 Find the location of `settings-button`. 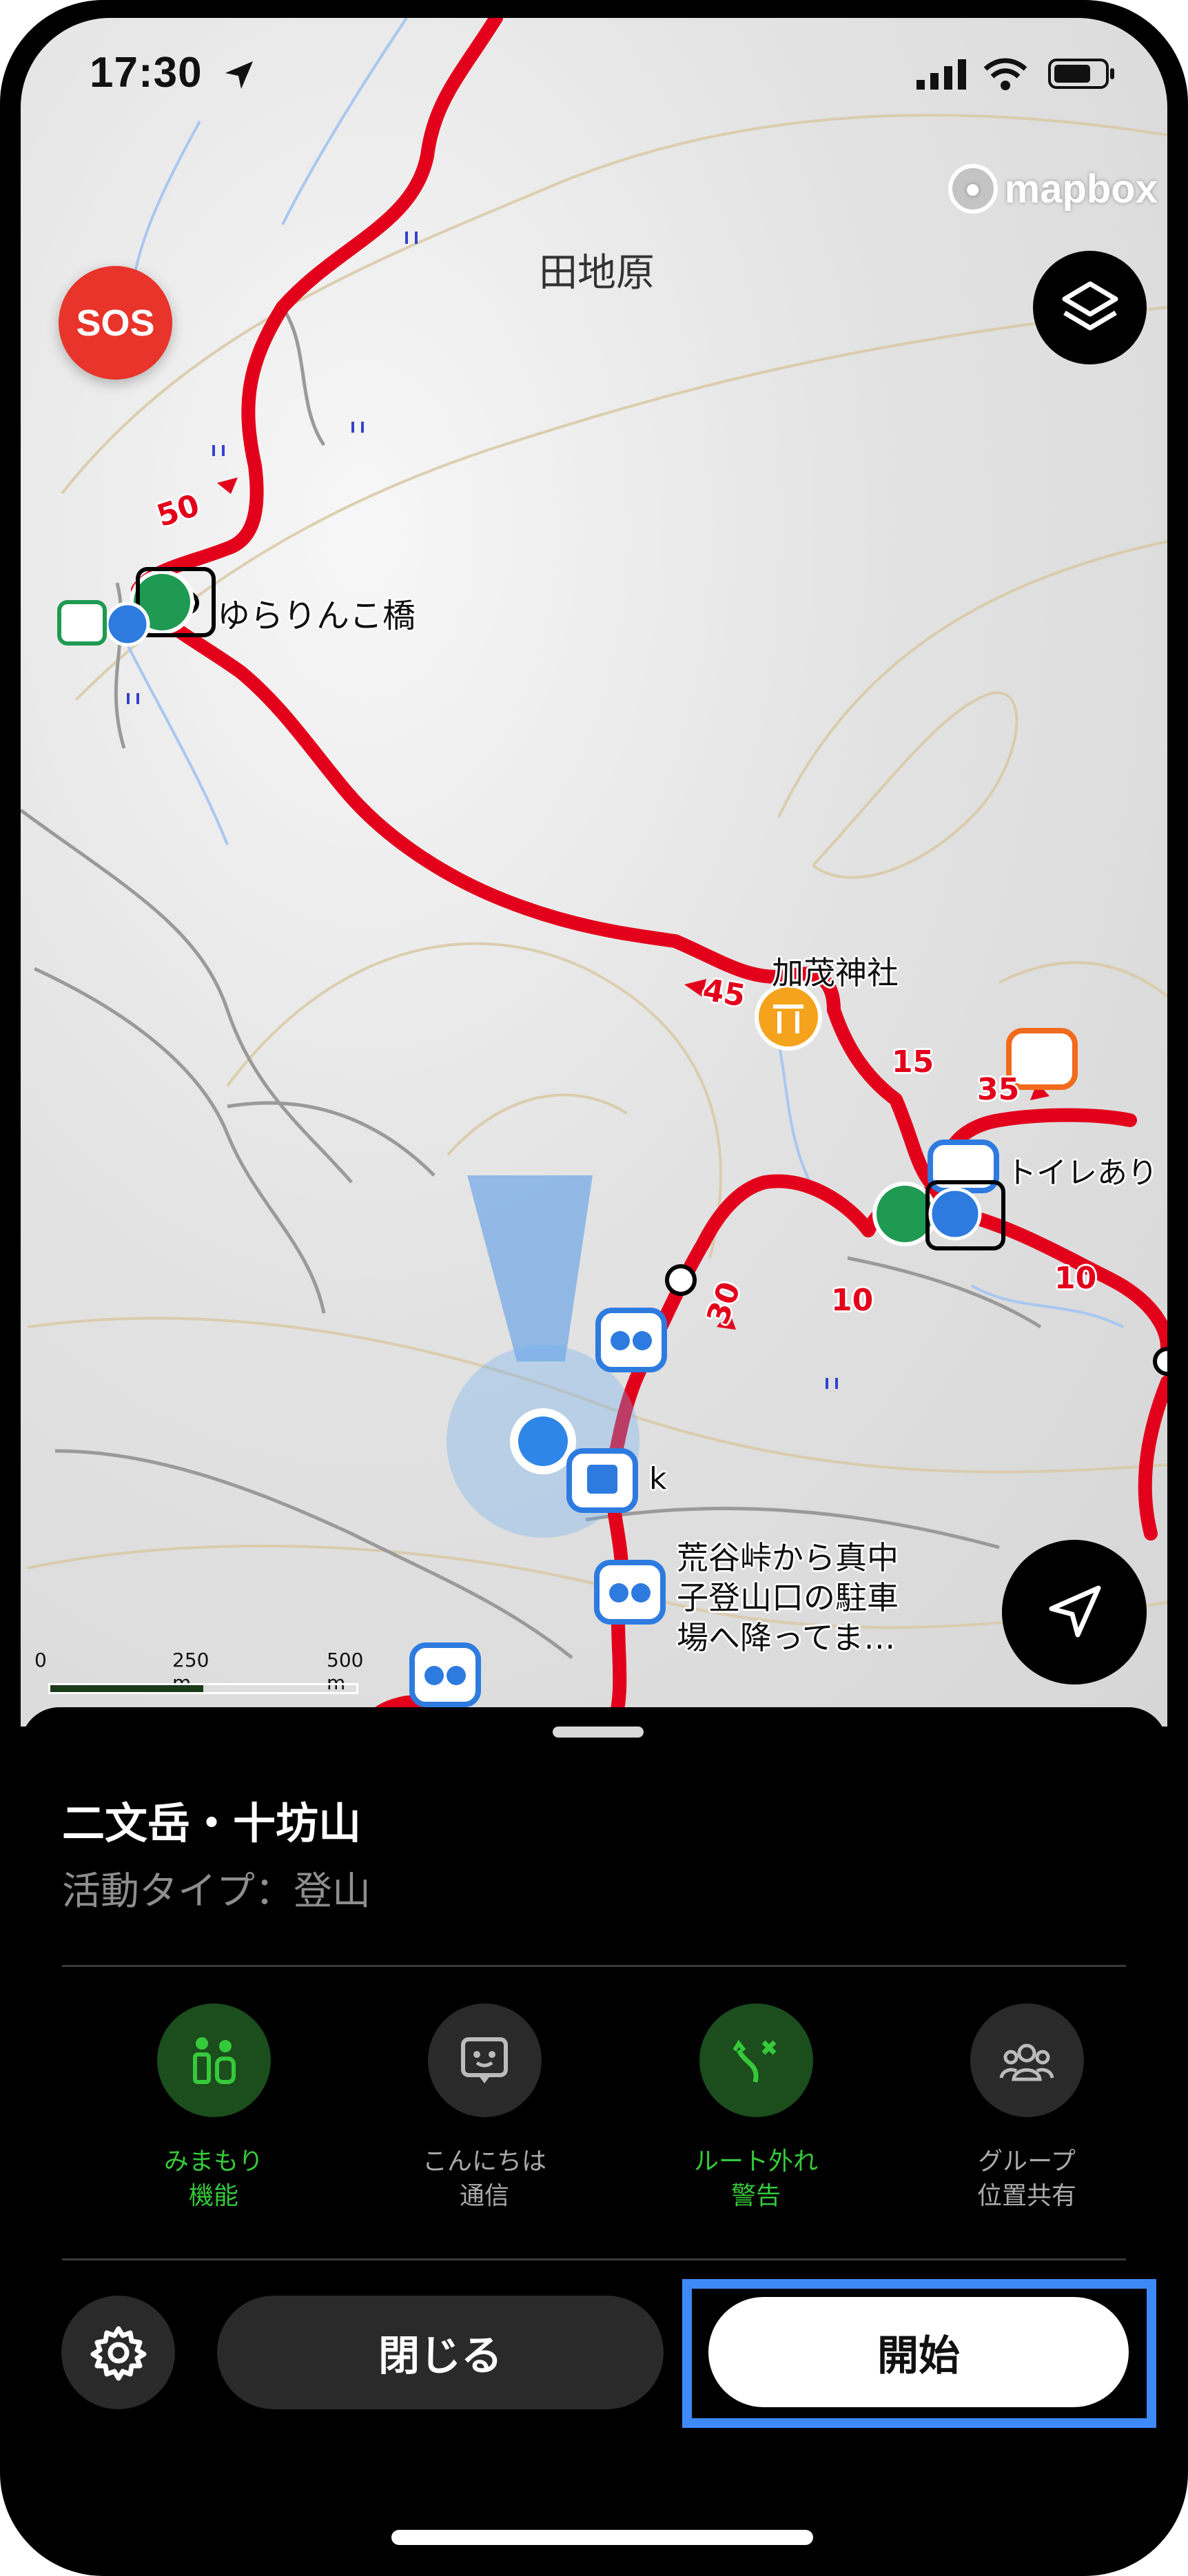

settings-button is located at coordinates (118, 2352).